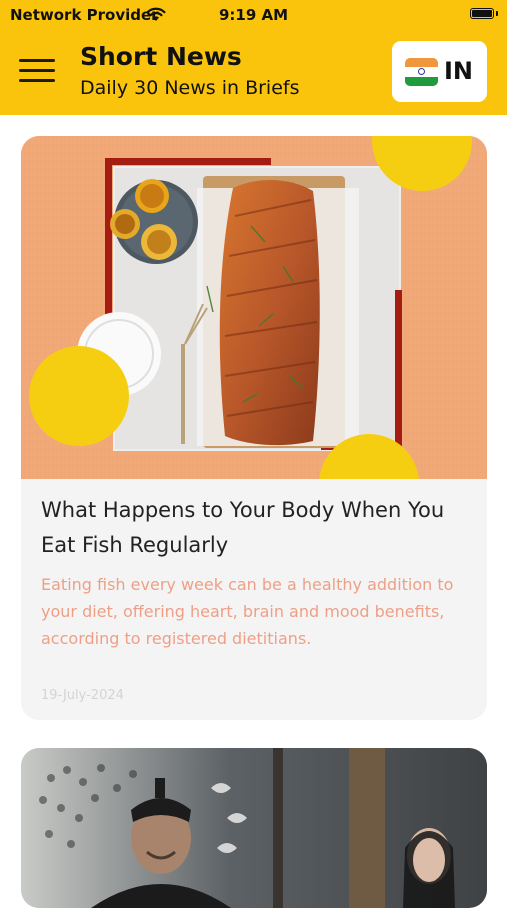  What do you see at coordinates (439, 71) in the screenshot?
I see `country-selector-button: IN` at bounding box center [439, 71].